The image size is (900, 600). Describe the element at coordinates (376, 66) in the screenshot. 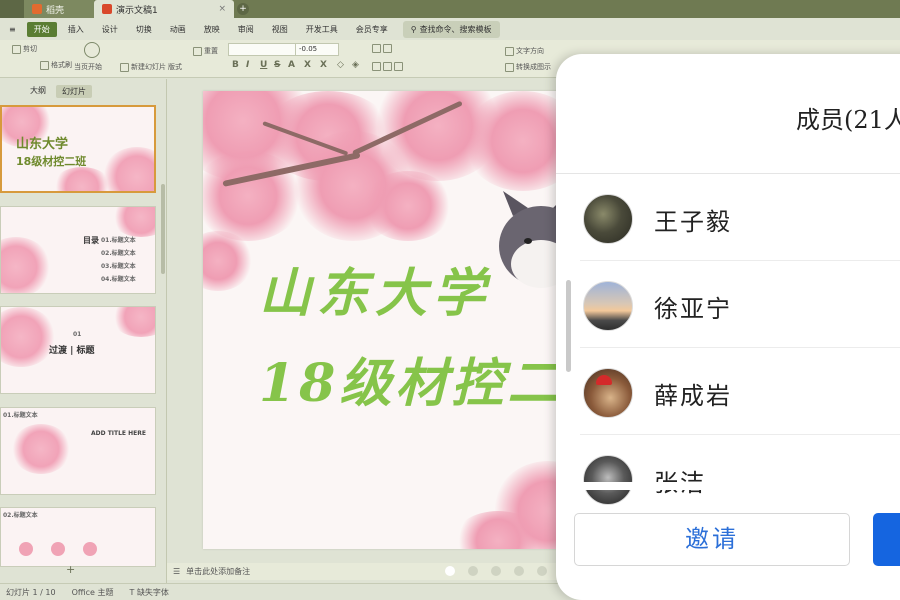

I see `align-left-icon` at that location.